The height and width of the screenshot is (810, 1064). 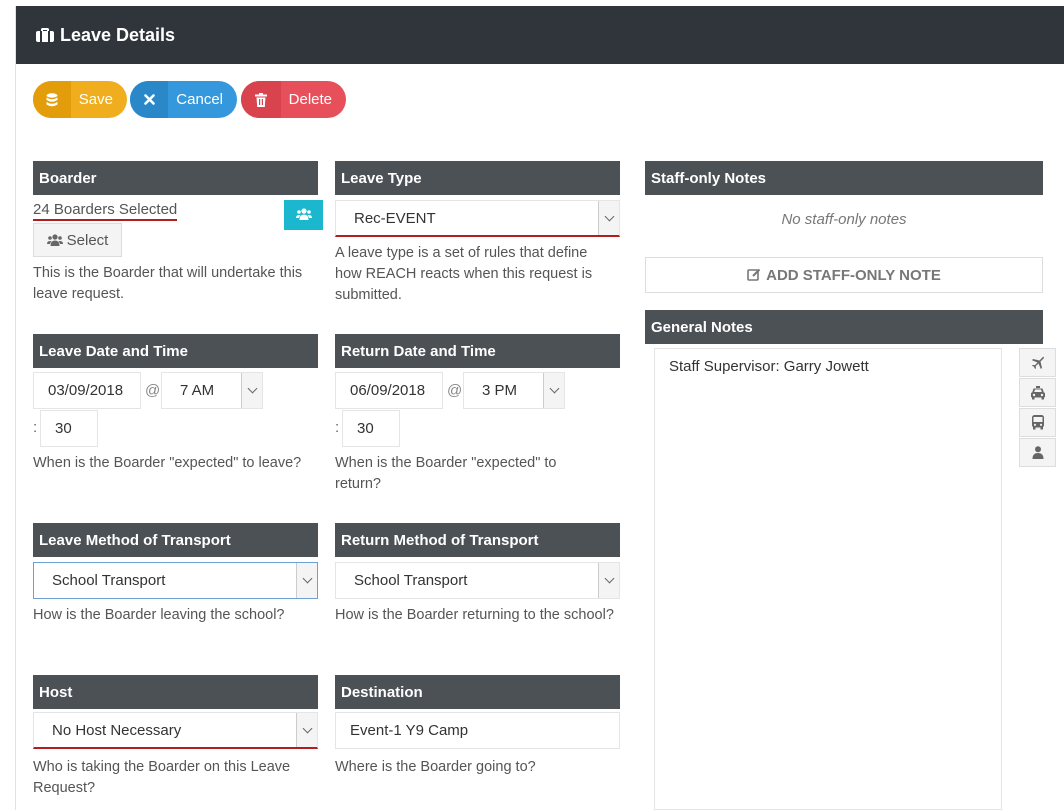 What do you see at coordinates (310, 99) in the screenshot?
I see `delete-label: Delete` at bounding box center [310, 99].